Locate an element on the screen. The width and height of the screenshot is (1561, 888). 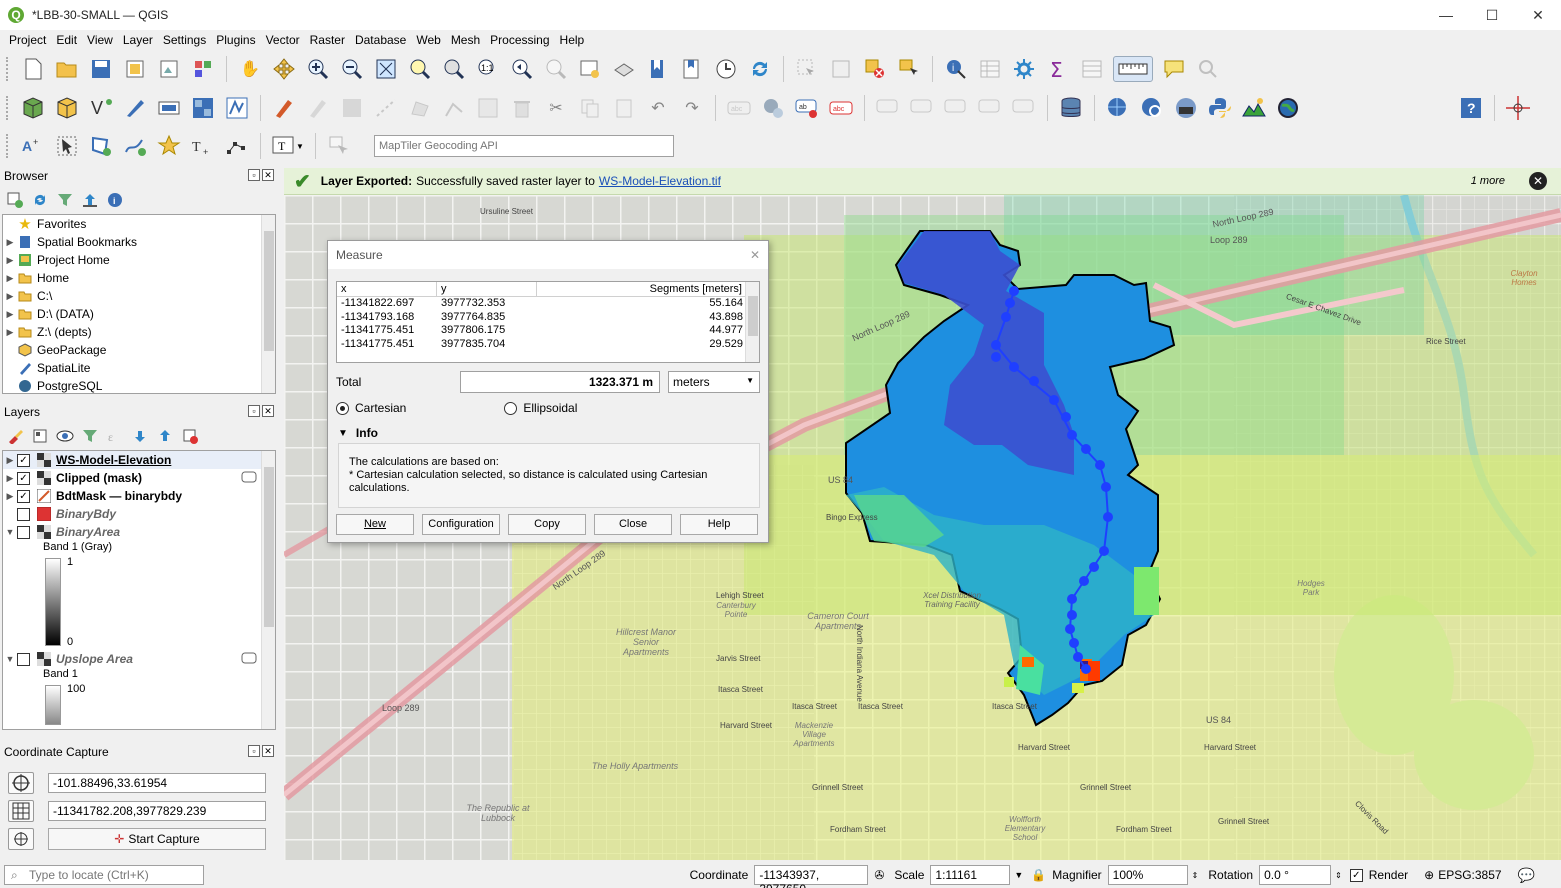
layer-item-upslope-area: ▼ Upslope Area is located at coordinates (139, 659).